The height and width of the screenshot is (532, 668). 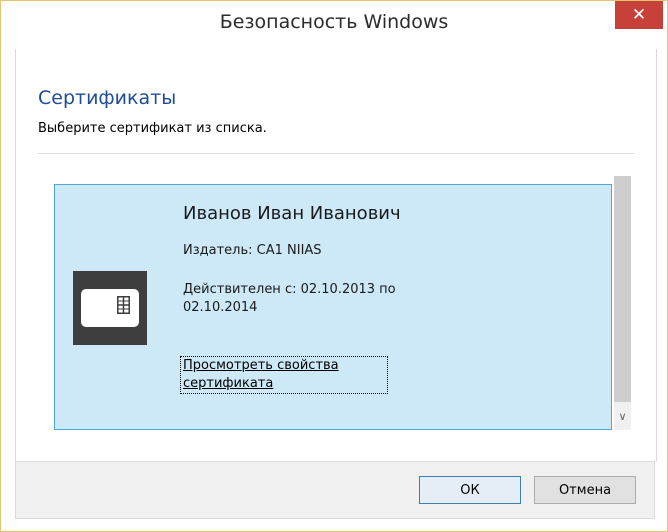 What do you see at coordinates (284, 375) in the screenshot?
I see `view-certificate-properties-link: Просмотреть свойства сертификата` at bounding box center [284, 375].